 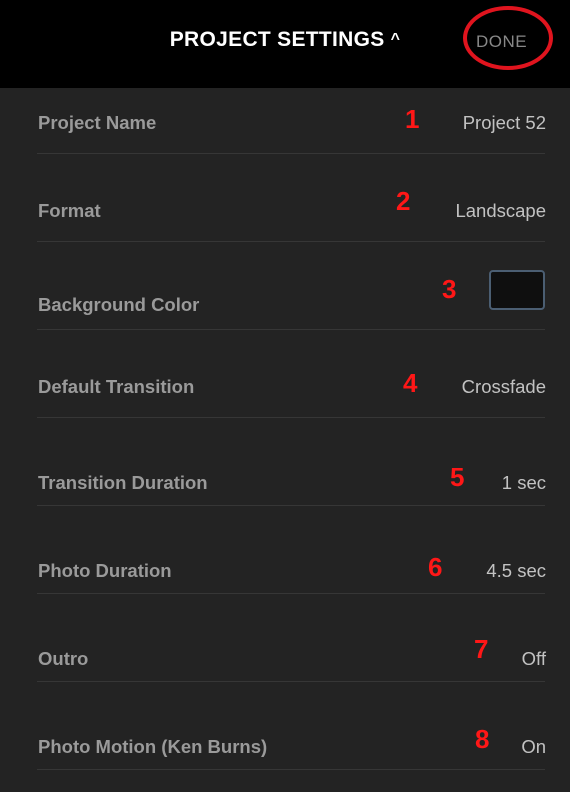 What do you see at coordinates (410, 383) in the screenshot?
I see `annotation-number: 4` at bounding box center [410, 383].